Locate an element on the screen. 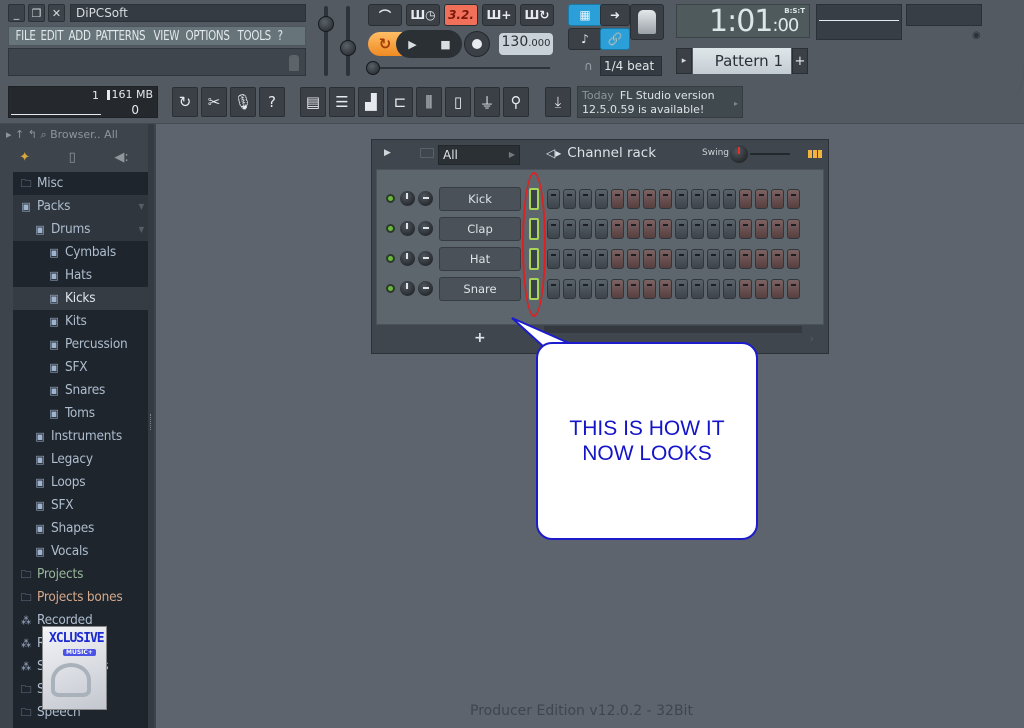  menu-add: ADD is located at coordinates (79, 36).